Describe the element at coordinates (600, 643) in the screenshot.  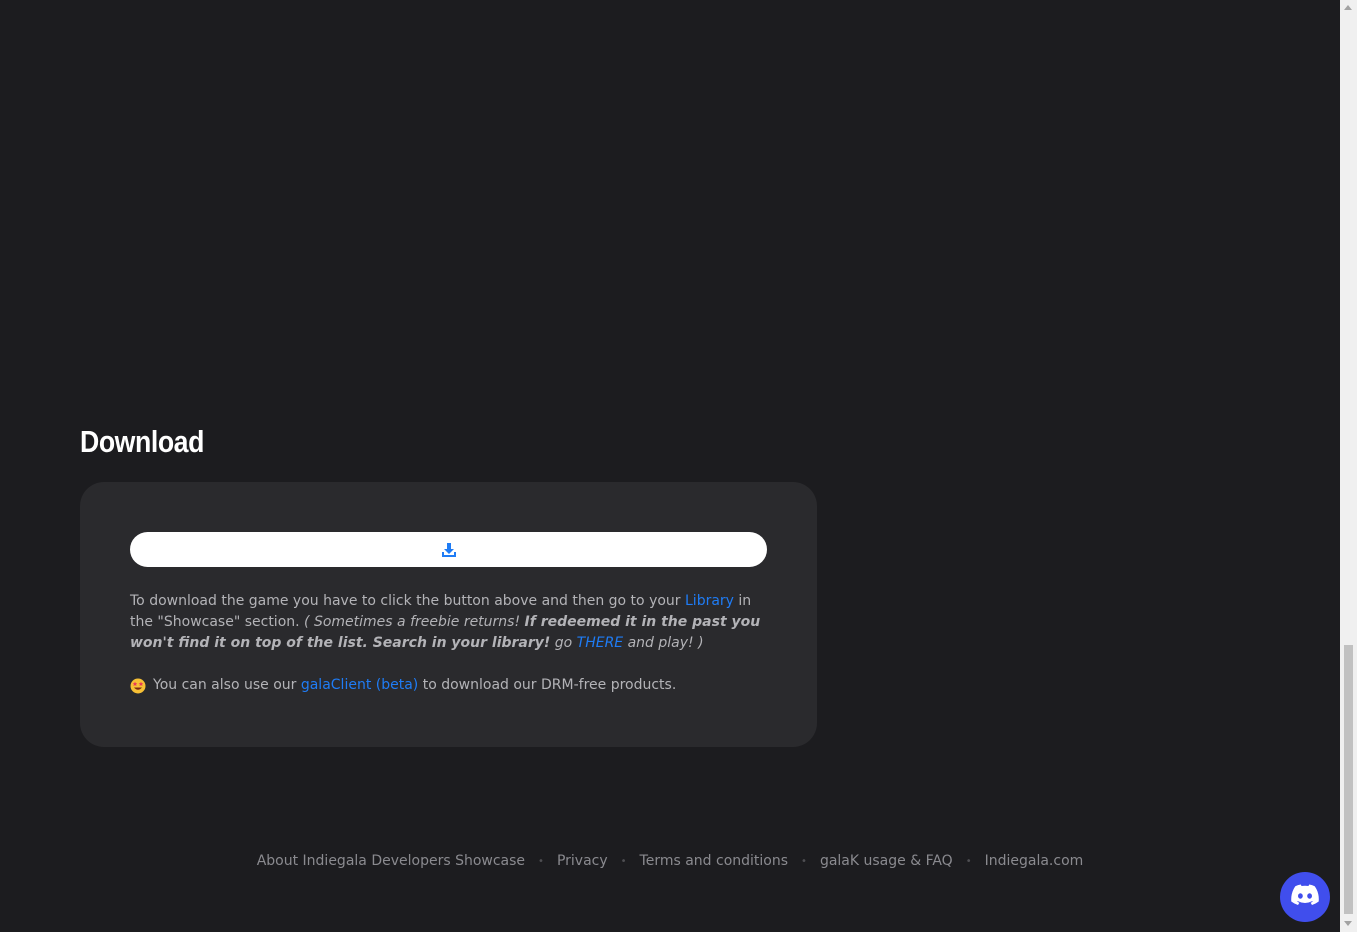
I see `there-link: THERE` at that location.